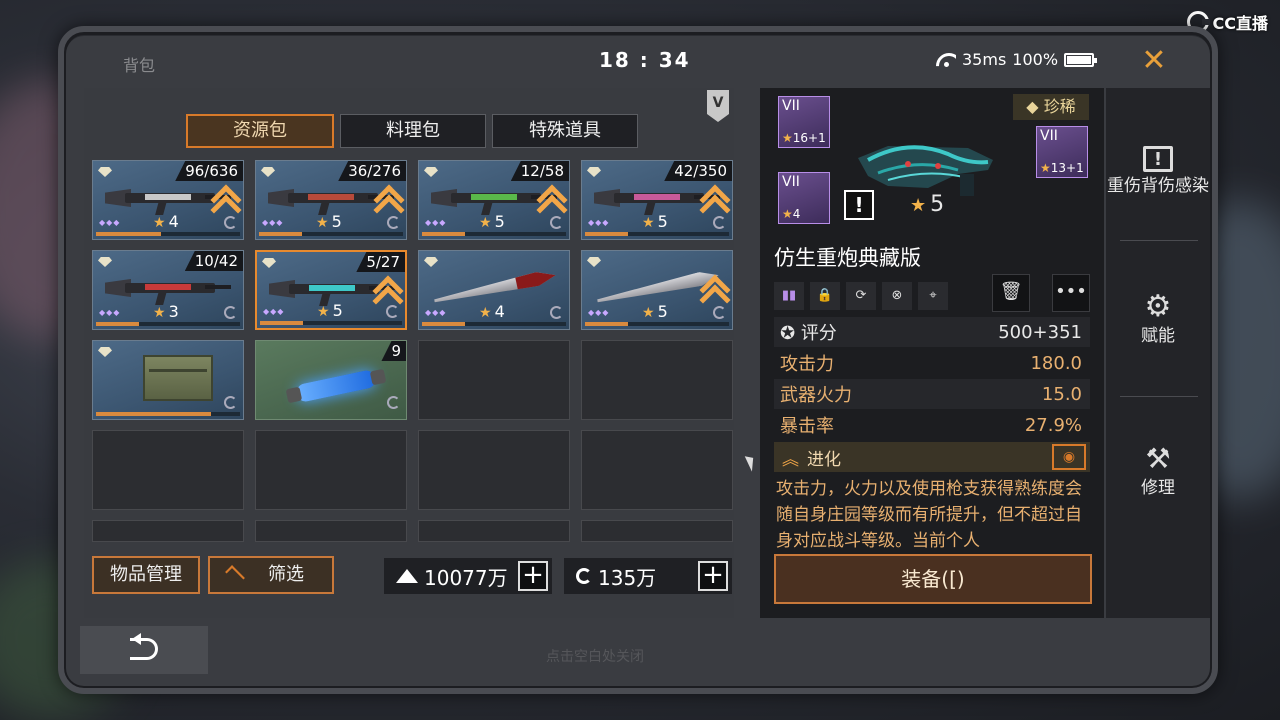 This screenshot has width=1280, height=720. Describe the element at coordinates (168, 200) in the screenshot. I see `inventory-slot: 96/636 ◆◆◆ ★ 4` at that location.